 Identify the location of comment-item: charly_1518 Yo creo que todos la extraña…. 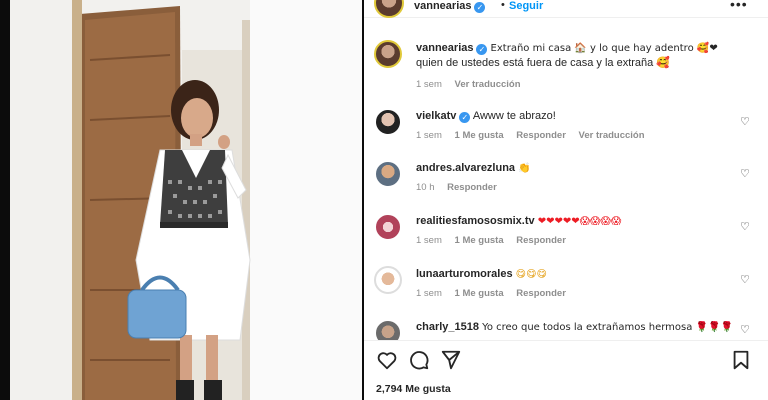
(566, 329).